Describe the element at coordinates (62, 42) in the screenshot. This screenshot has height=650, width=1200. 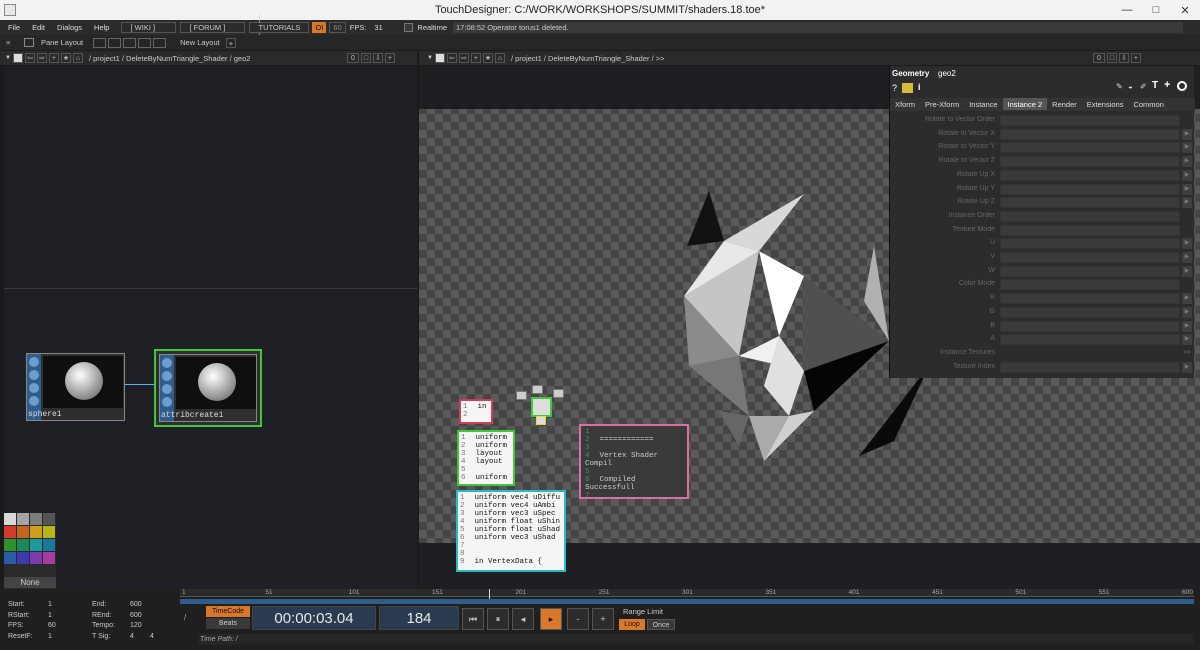
I see `pane-layout-button: Pane Layout` at that location.